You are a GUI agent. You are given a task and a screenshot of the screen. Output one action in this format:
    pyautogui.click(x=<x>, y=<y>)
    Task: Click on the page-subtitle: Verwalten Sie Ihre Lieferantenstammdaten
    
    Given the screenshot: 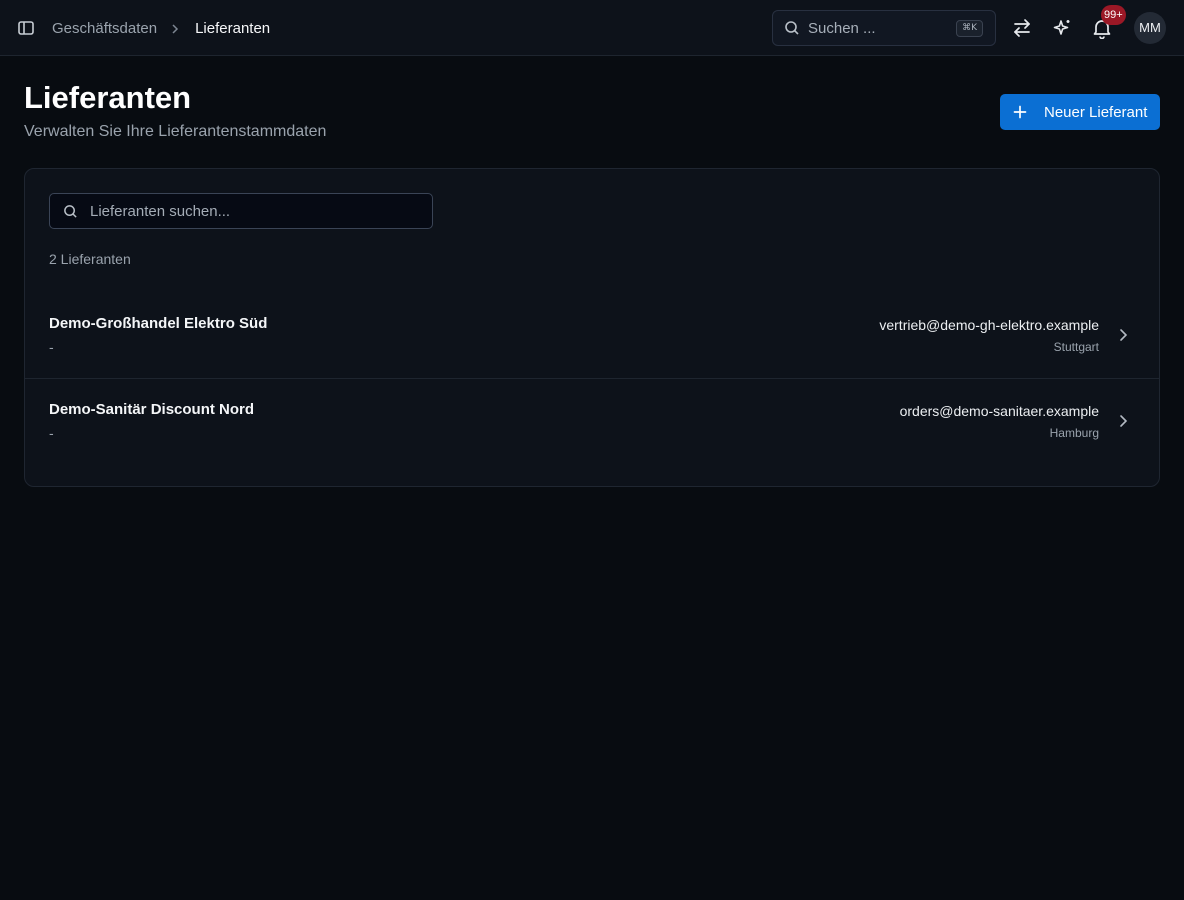 What is the action you would take?
    pyautogui.click(x=175, y=131)
    